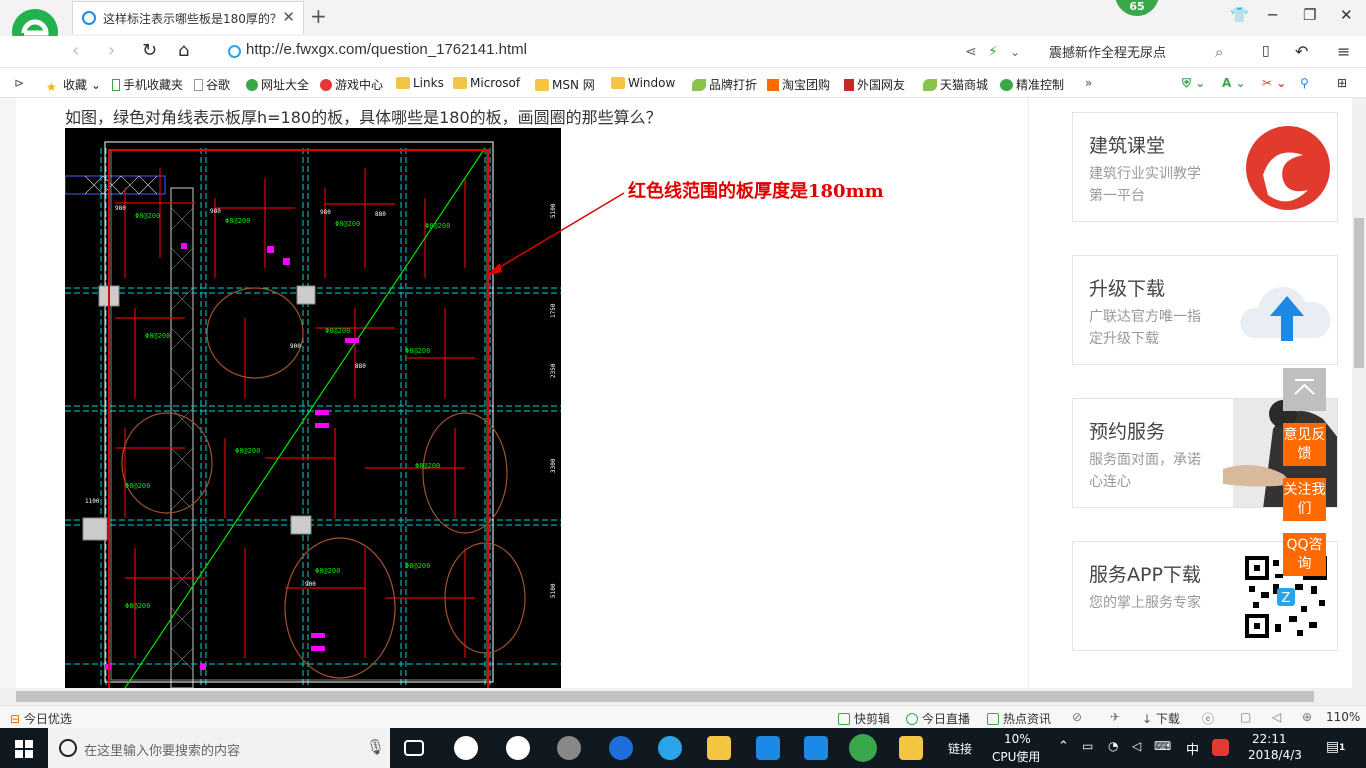  I want to click on bookmark-item: MSN 网, so click(565, 84).